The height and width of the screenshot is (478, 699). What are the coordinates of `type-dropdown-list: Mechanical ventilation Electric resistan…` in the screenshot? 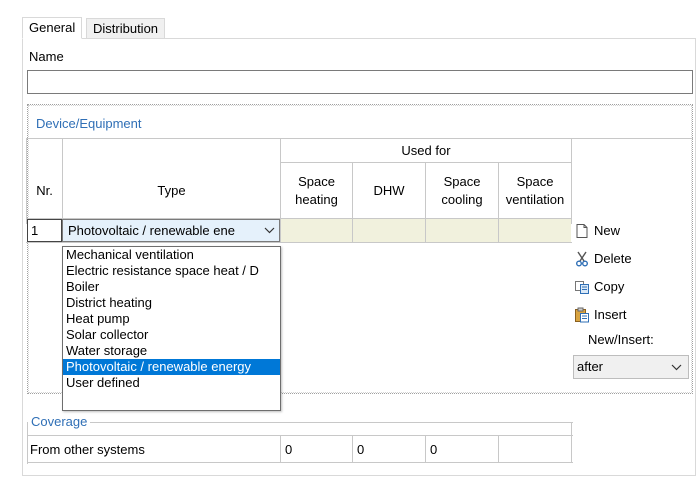 It's located at (171, 328).